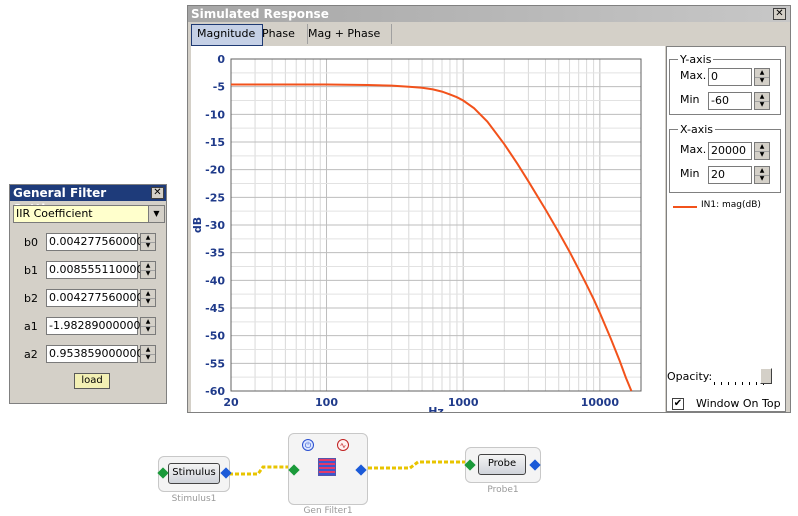  I want to click on tab-phase: Phase, so click(282, 34).